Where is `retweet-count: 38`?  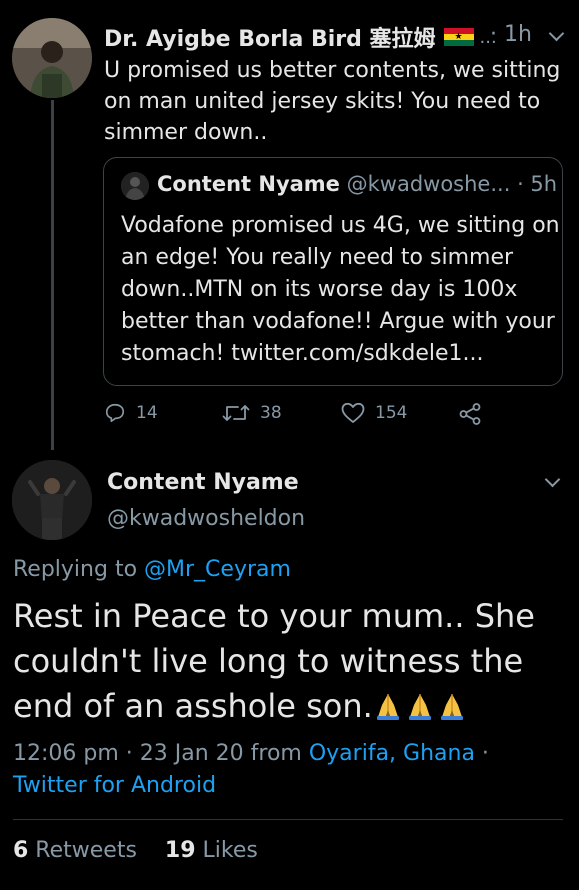 retweet-count: 38 is located at coordinates (271, 413).